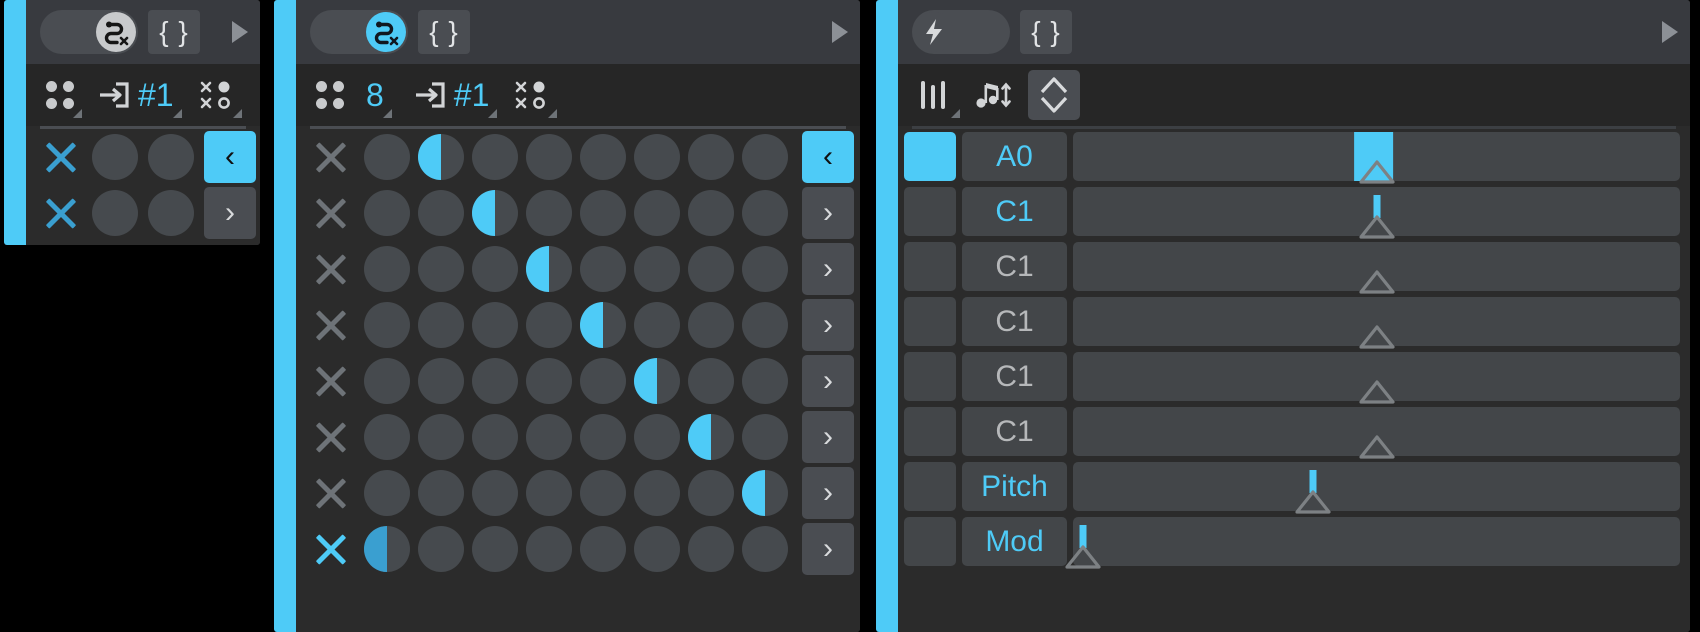 The image size is (1700, 632). Describe the element at coordinates (374, 95) in the screenshot. I see `step-count-control: 8` at that location.